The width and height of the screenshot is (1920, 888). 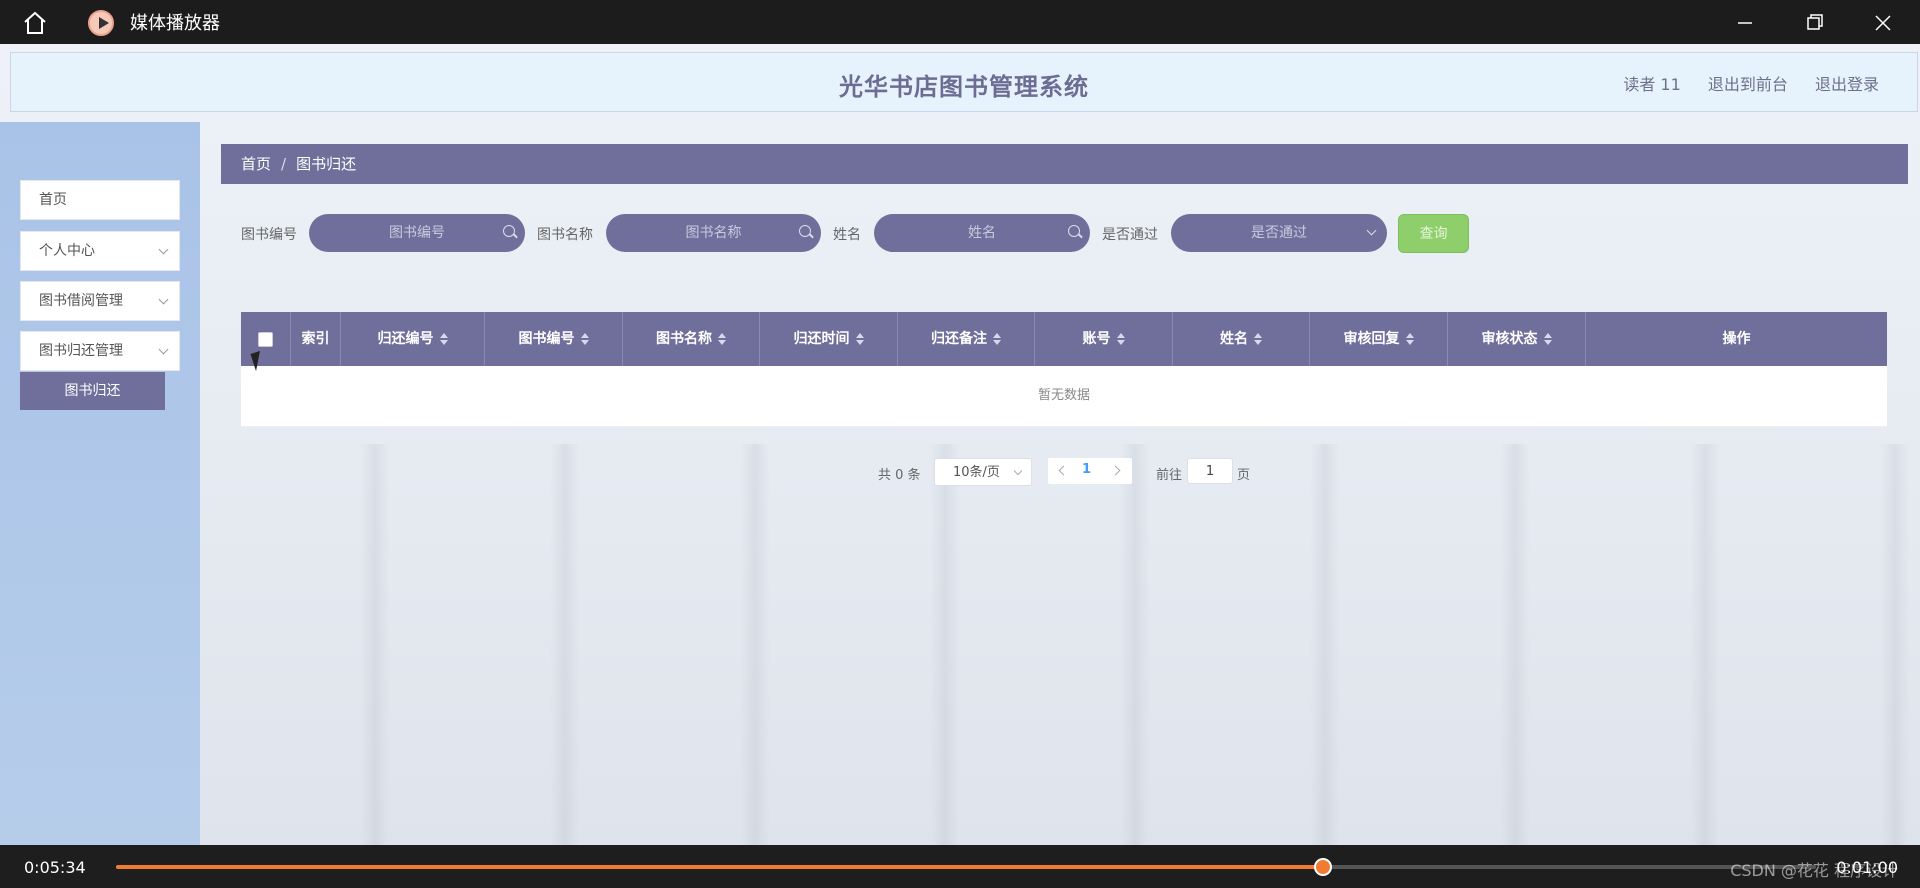 What do you see at coordinates (1883, 23) in the screenshot?
I see `close-icon` at bounding box center [1883, 23].